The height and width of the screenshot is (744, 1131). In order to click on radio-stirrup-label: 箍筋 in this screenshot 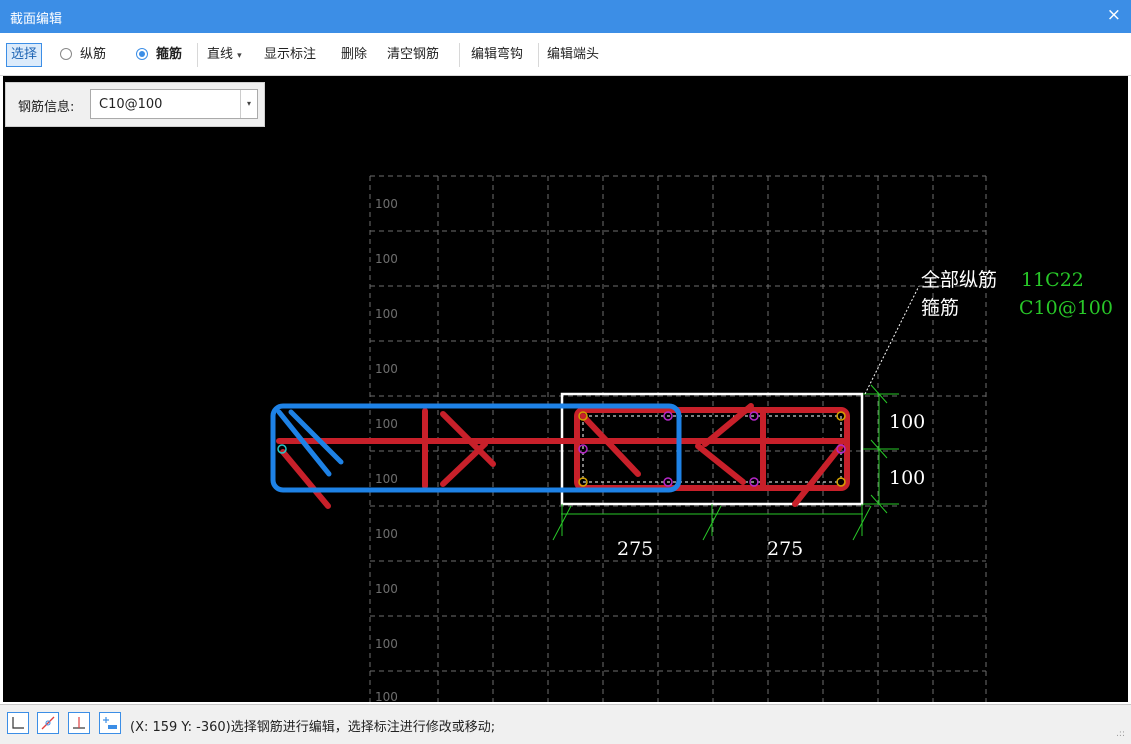, I will do `click(169, 54)`.